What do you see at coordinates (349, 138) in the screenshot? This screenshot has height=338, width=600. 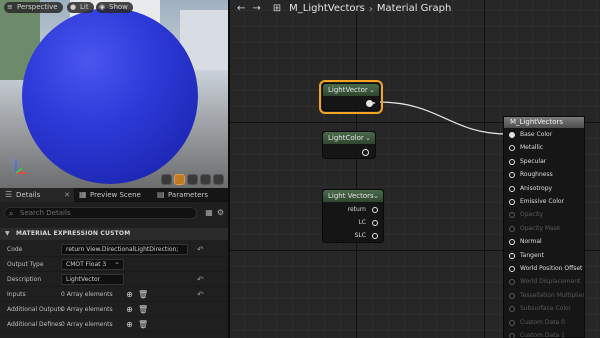 I see `node-light-color-header: LightColor ⌄` at bounding box center [349, 138].